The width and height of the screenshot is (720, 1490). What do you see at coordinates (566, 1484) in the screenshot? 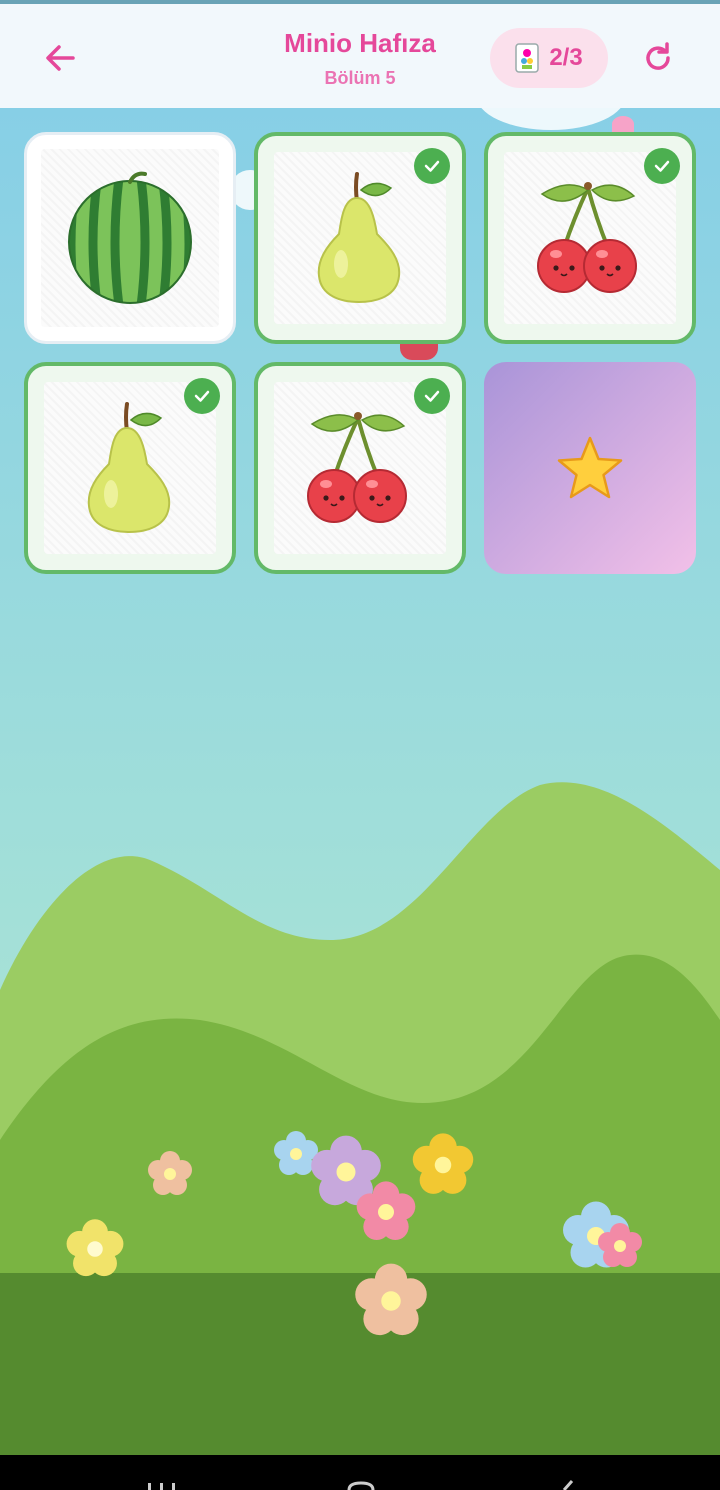
I see `back-nav-icon` at bounding box center [566, 1484].